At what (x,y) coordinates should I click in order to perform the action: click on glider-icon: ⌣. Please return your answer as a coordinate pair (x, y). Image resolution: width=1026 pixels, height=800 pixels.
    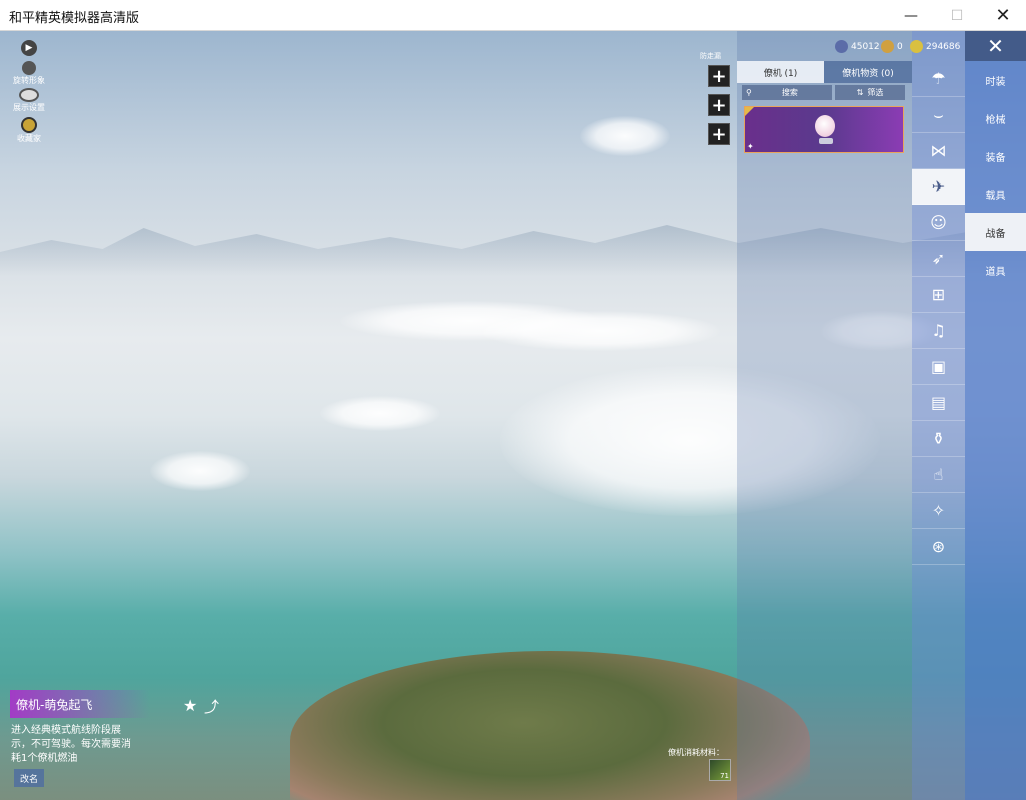
    Looking at the image, I should click on (938, 114).